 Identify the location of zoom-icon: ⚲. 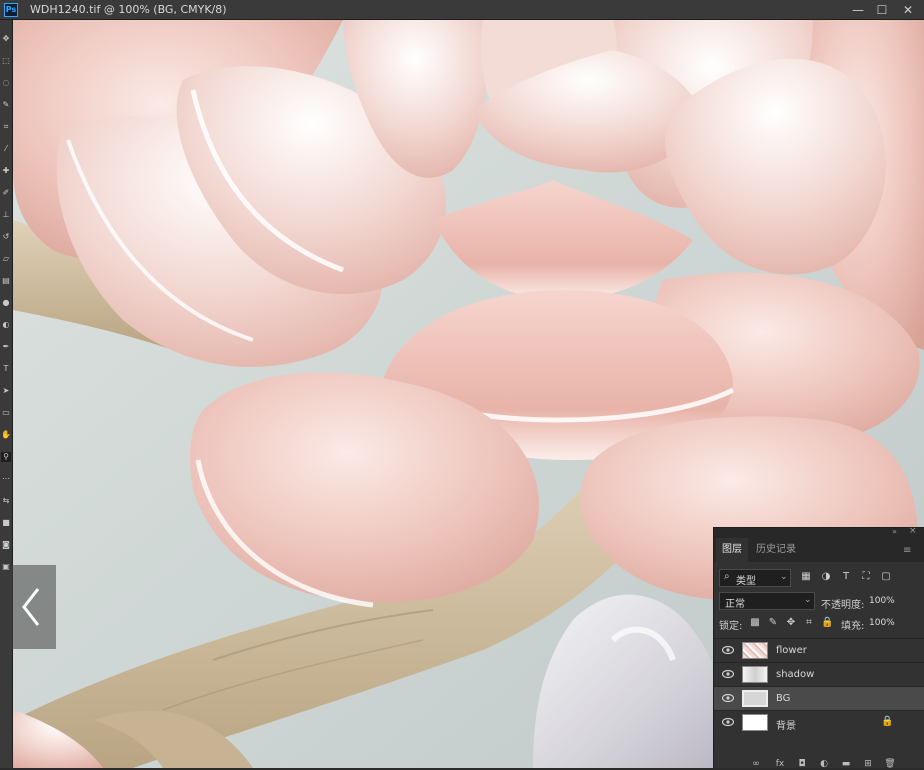
(6, 457).